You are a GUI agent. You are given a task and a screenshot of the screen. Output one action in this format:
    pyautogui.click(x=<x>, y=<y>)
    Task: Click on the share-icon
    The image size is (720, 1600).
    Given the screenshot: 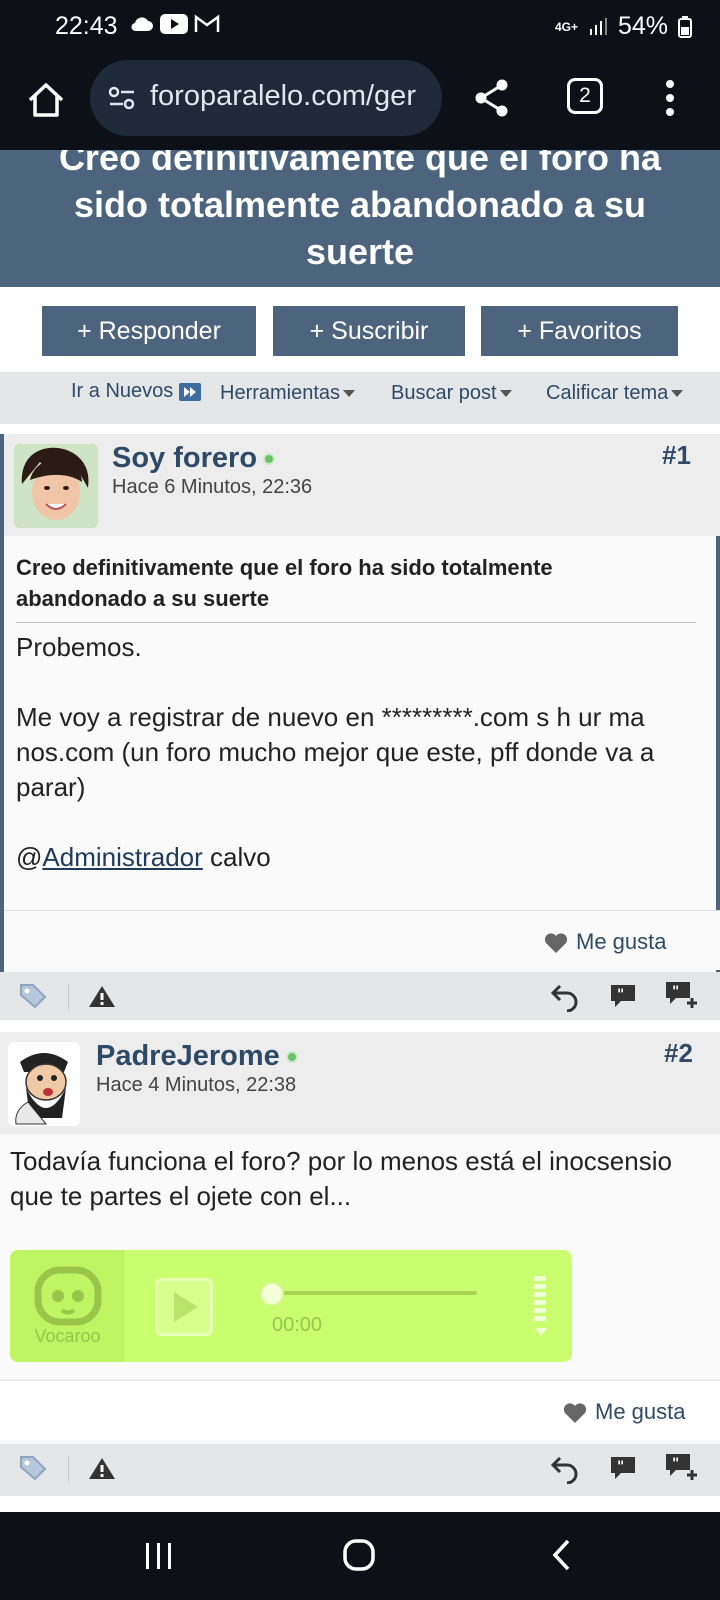 What is the action you would take?
    pyautogui.click(x=492, y=98)
    